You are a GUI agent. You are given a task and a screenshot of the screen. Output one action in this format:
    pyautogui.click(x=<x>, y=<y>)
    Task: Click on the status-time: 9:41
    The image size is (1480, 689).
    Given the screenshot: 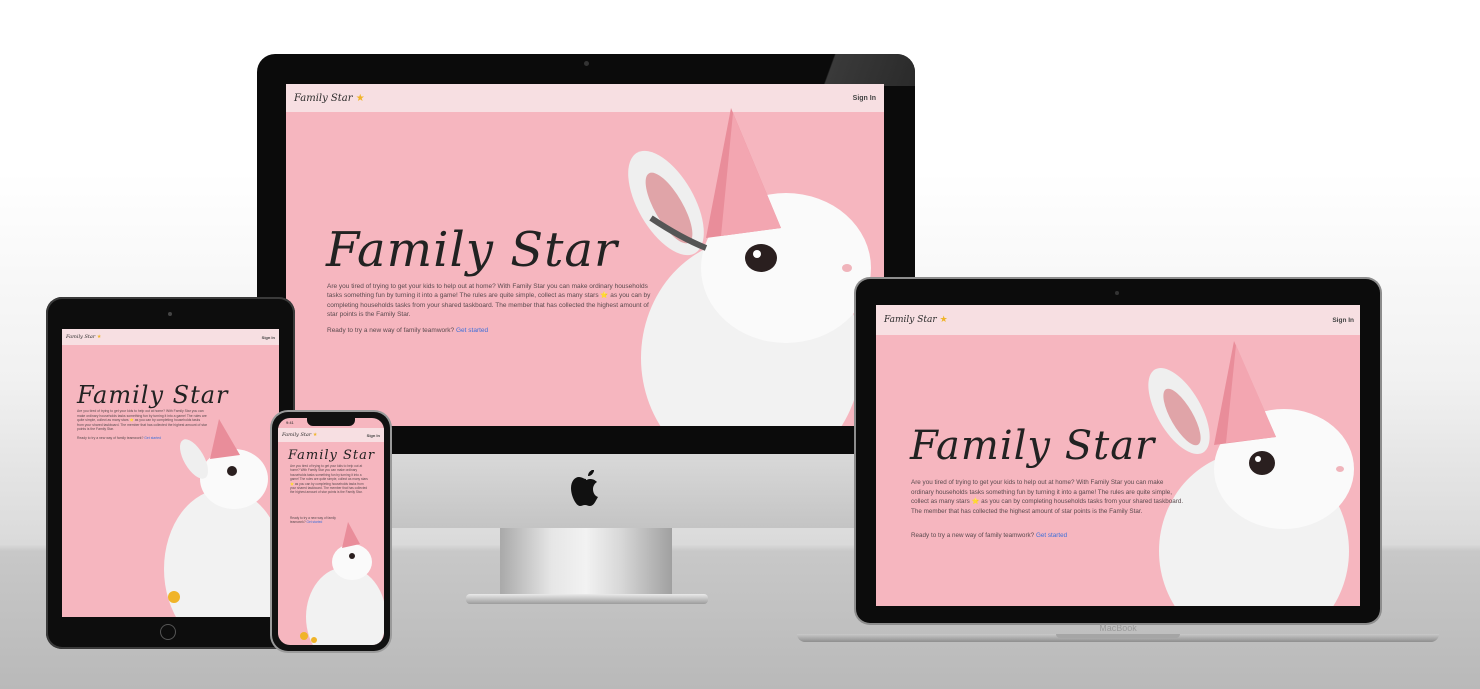 What is the action you would take?
    pyautogui.click(x=290, y=422)
    